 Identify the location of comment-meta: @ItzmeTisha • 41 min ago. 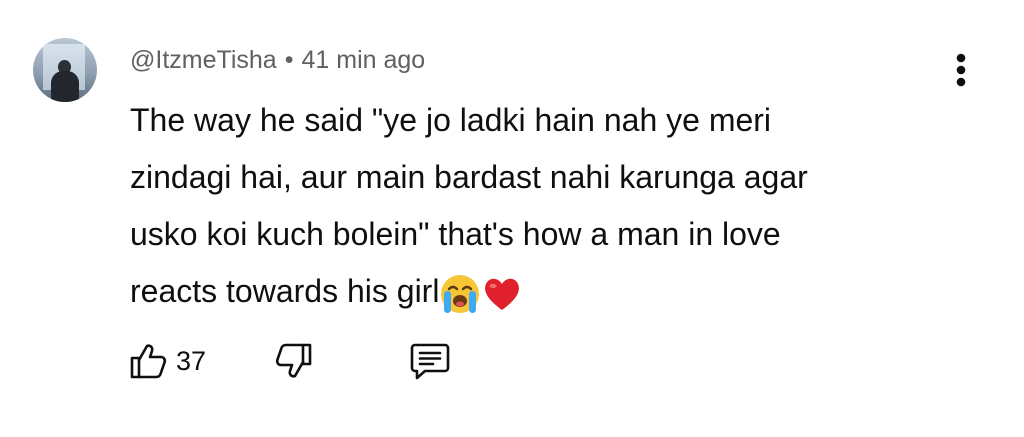
(277, 60).